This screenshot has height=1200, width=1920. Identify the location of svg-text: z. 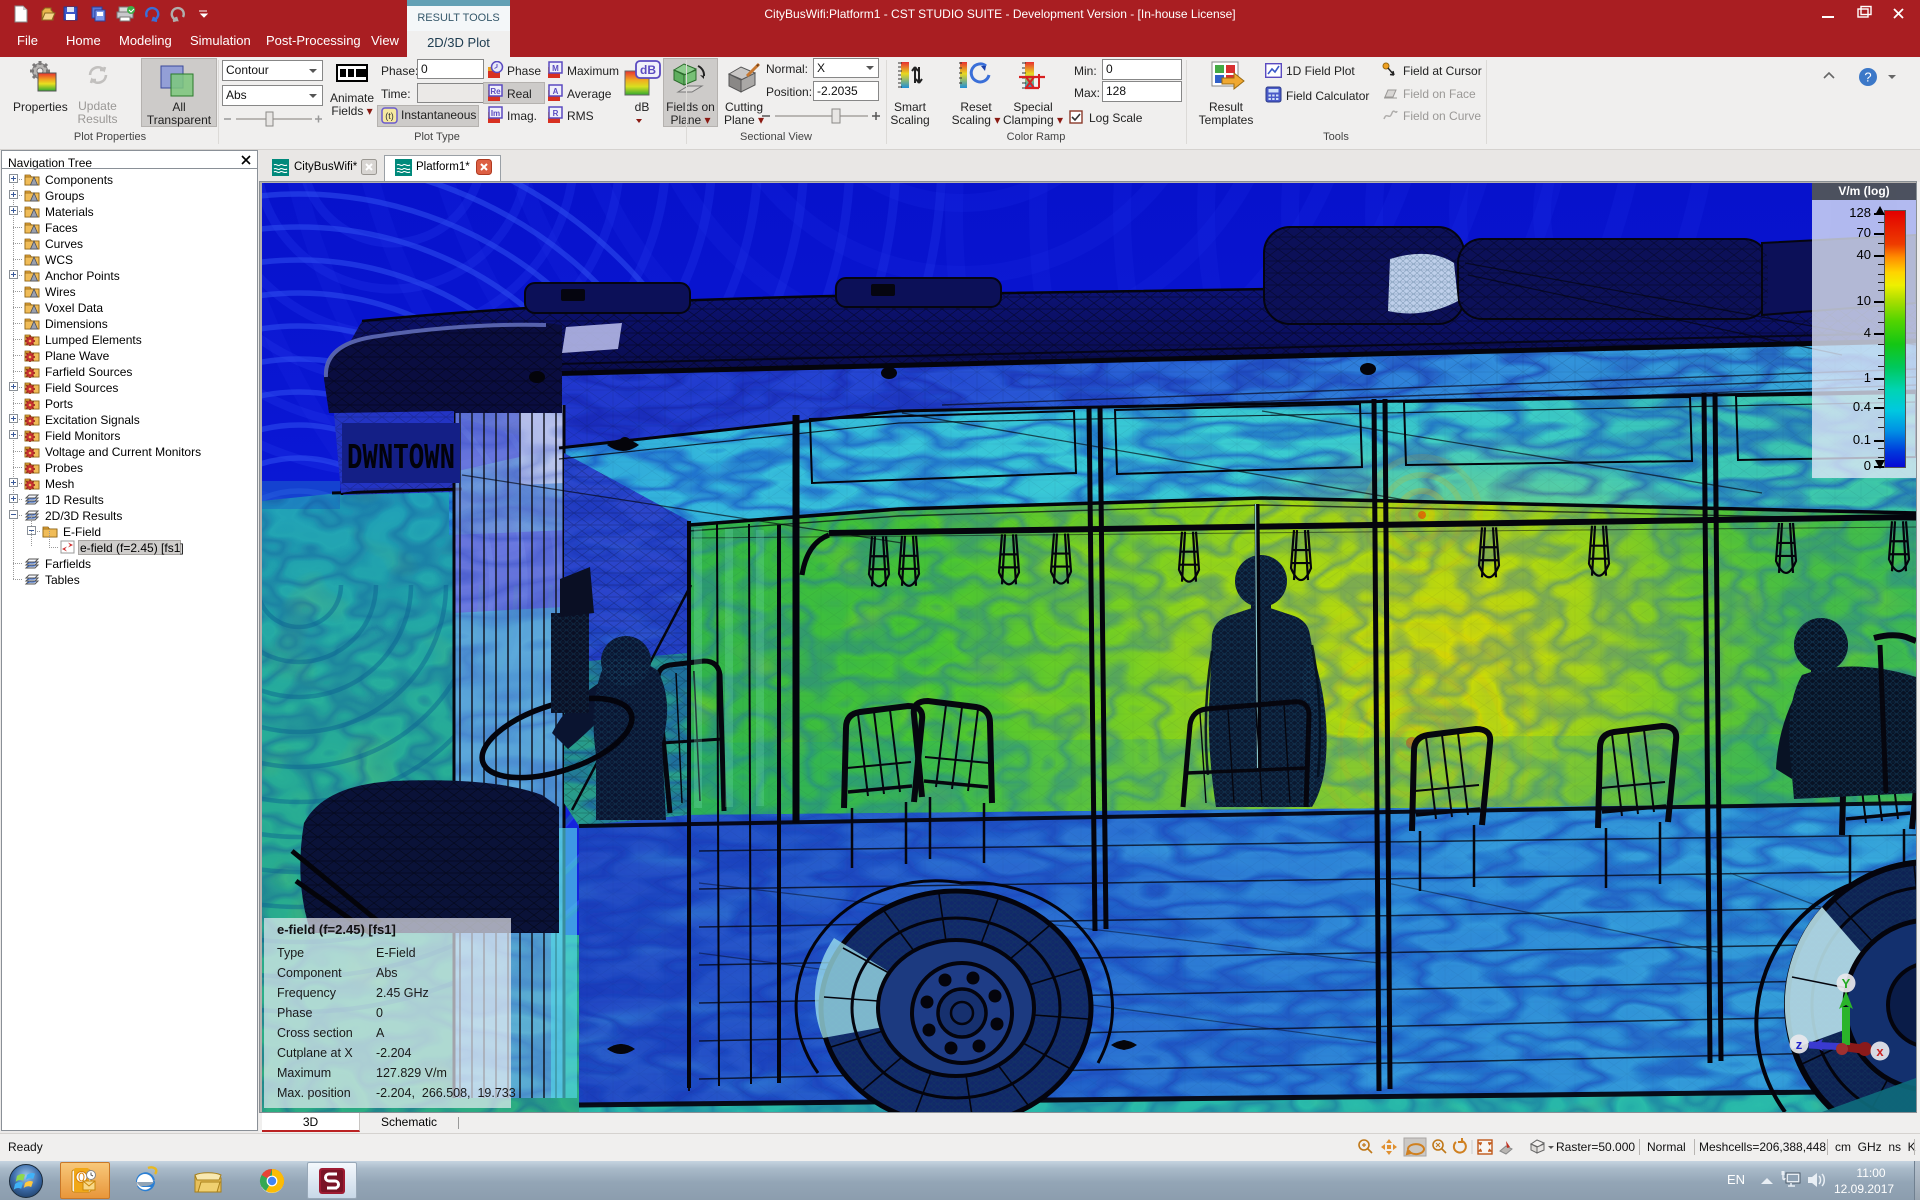
(1799, 1044).